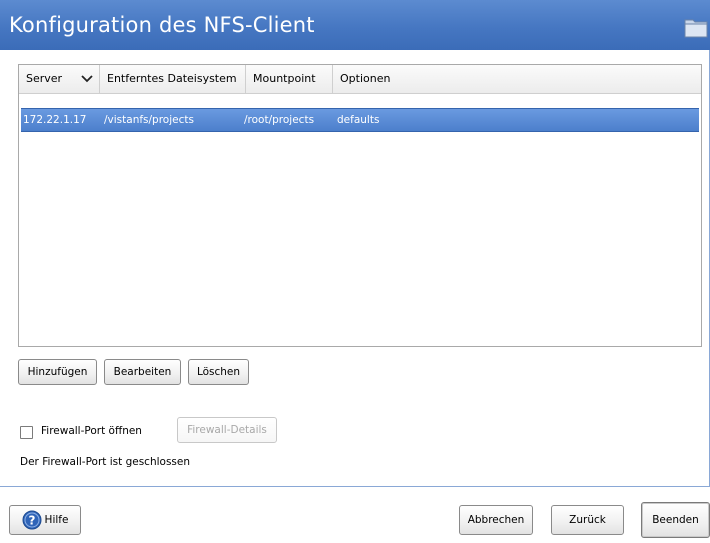 The image size is (710, 543). I want to click on folder-icon, so click(696, 28).